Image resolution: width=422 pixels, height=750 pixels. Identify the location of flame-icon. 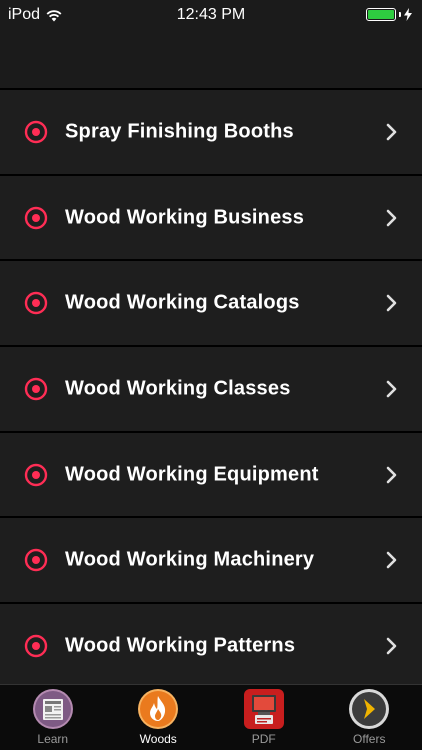
(158, 709).